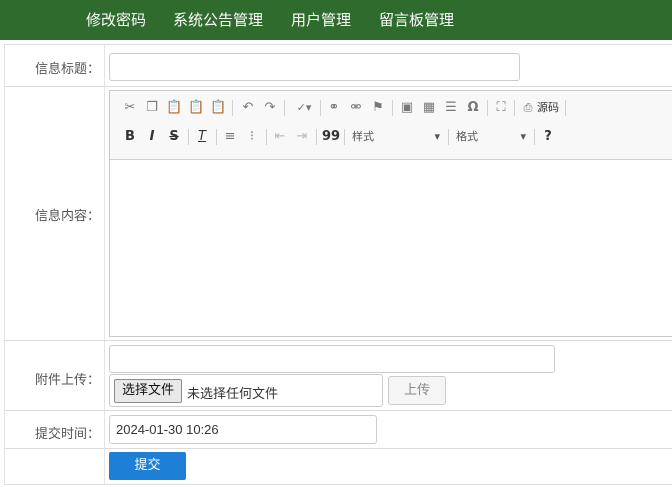 Image resolution: width=672 pixels, height=487 pixels. What do you see at coordinates (147, 466) in the screenshot?
I see `submit-button: 提交` at bounding box center [147, 466].